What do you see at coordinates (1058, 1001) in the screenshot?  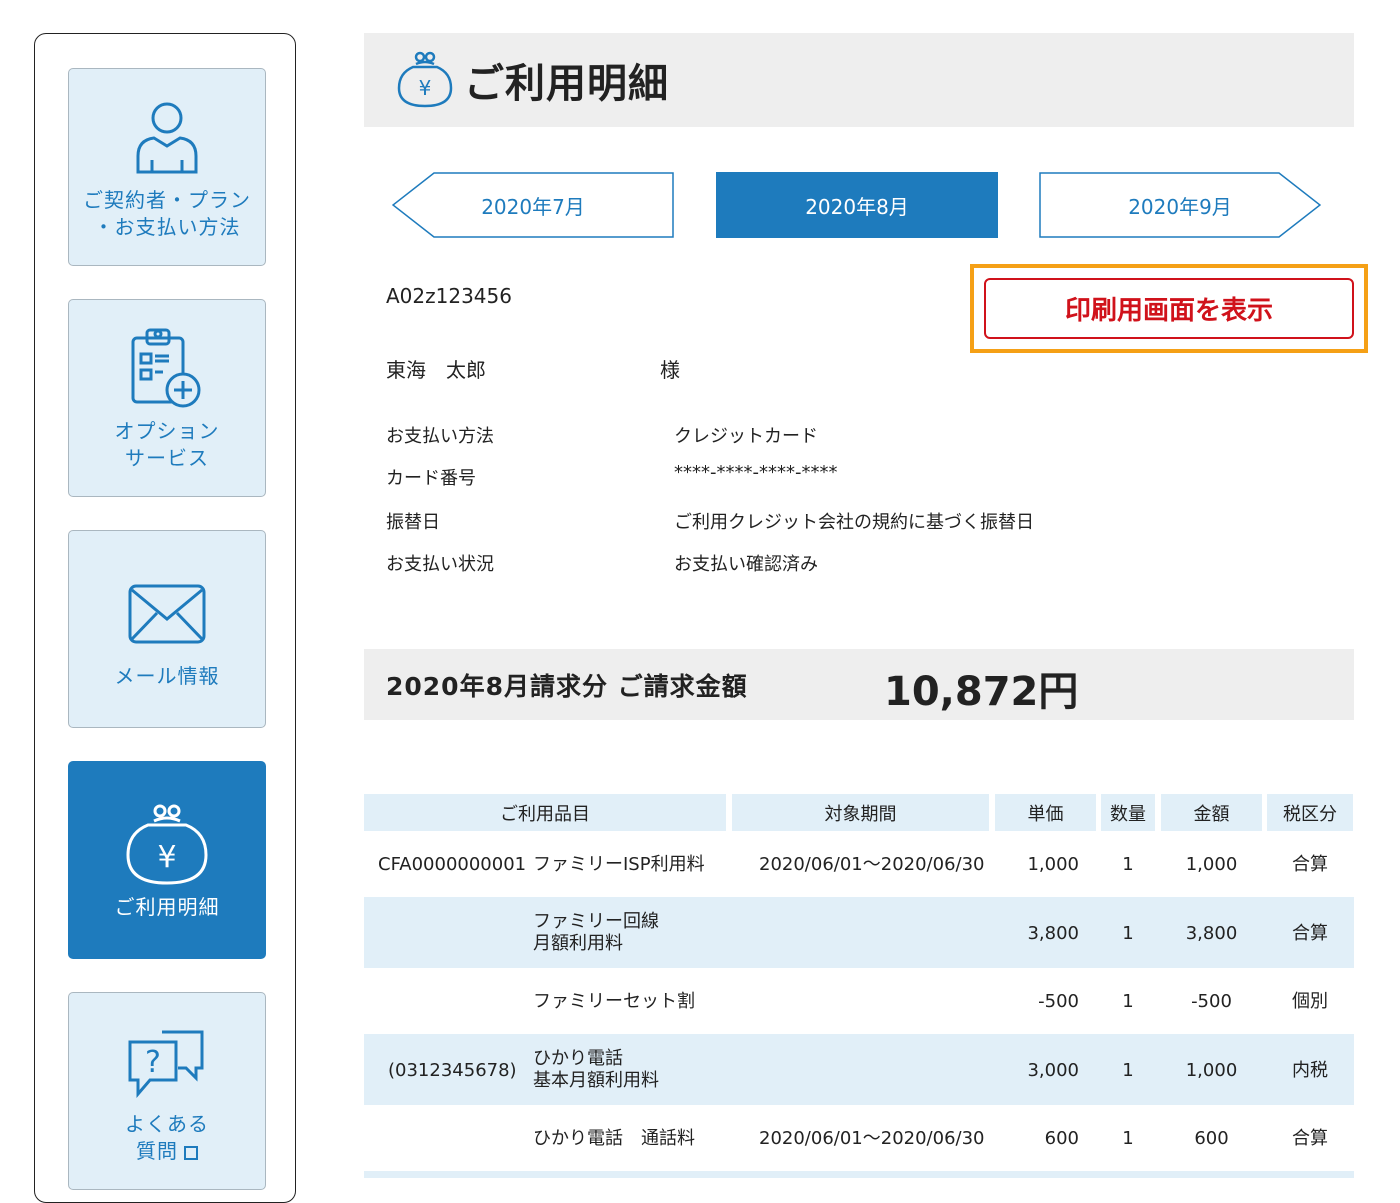 I see `row-price: -500` at bounding box center [1058, 1001].